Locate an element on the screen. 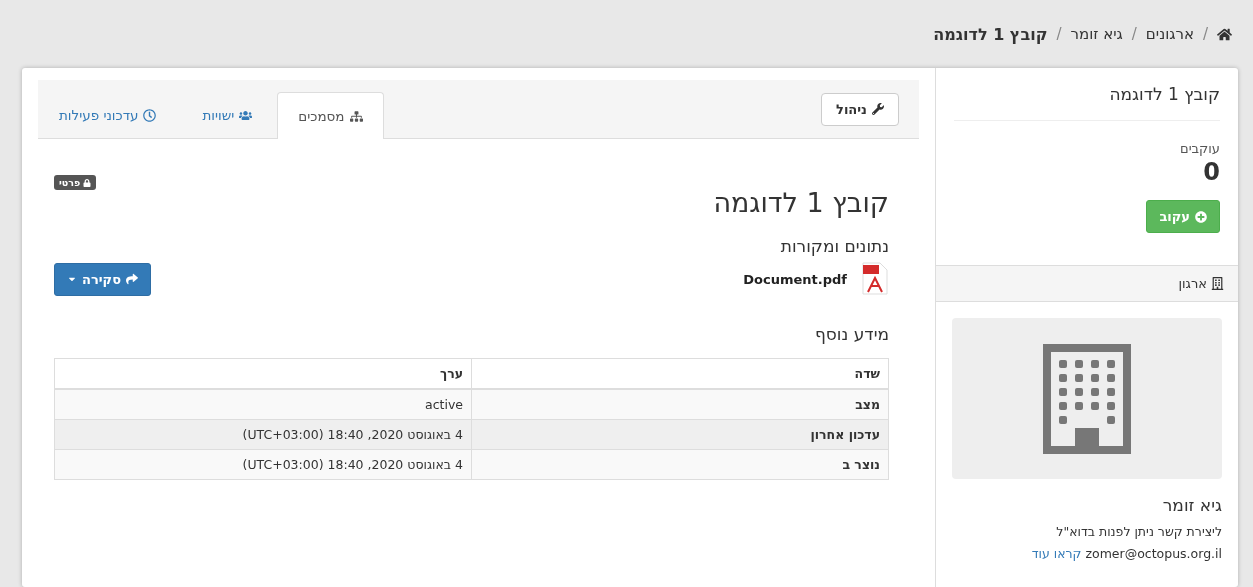 The width and height of the screenshot is (1253, 587). followers-label: עוקבים is located at coordinates (1199, 148).